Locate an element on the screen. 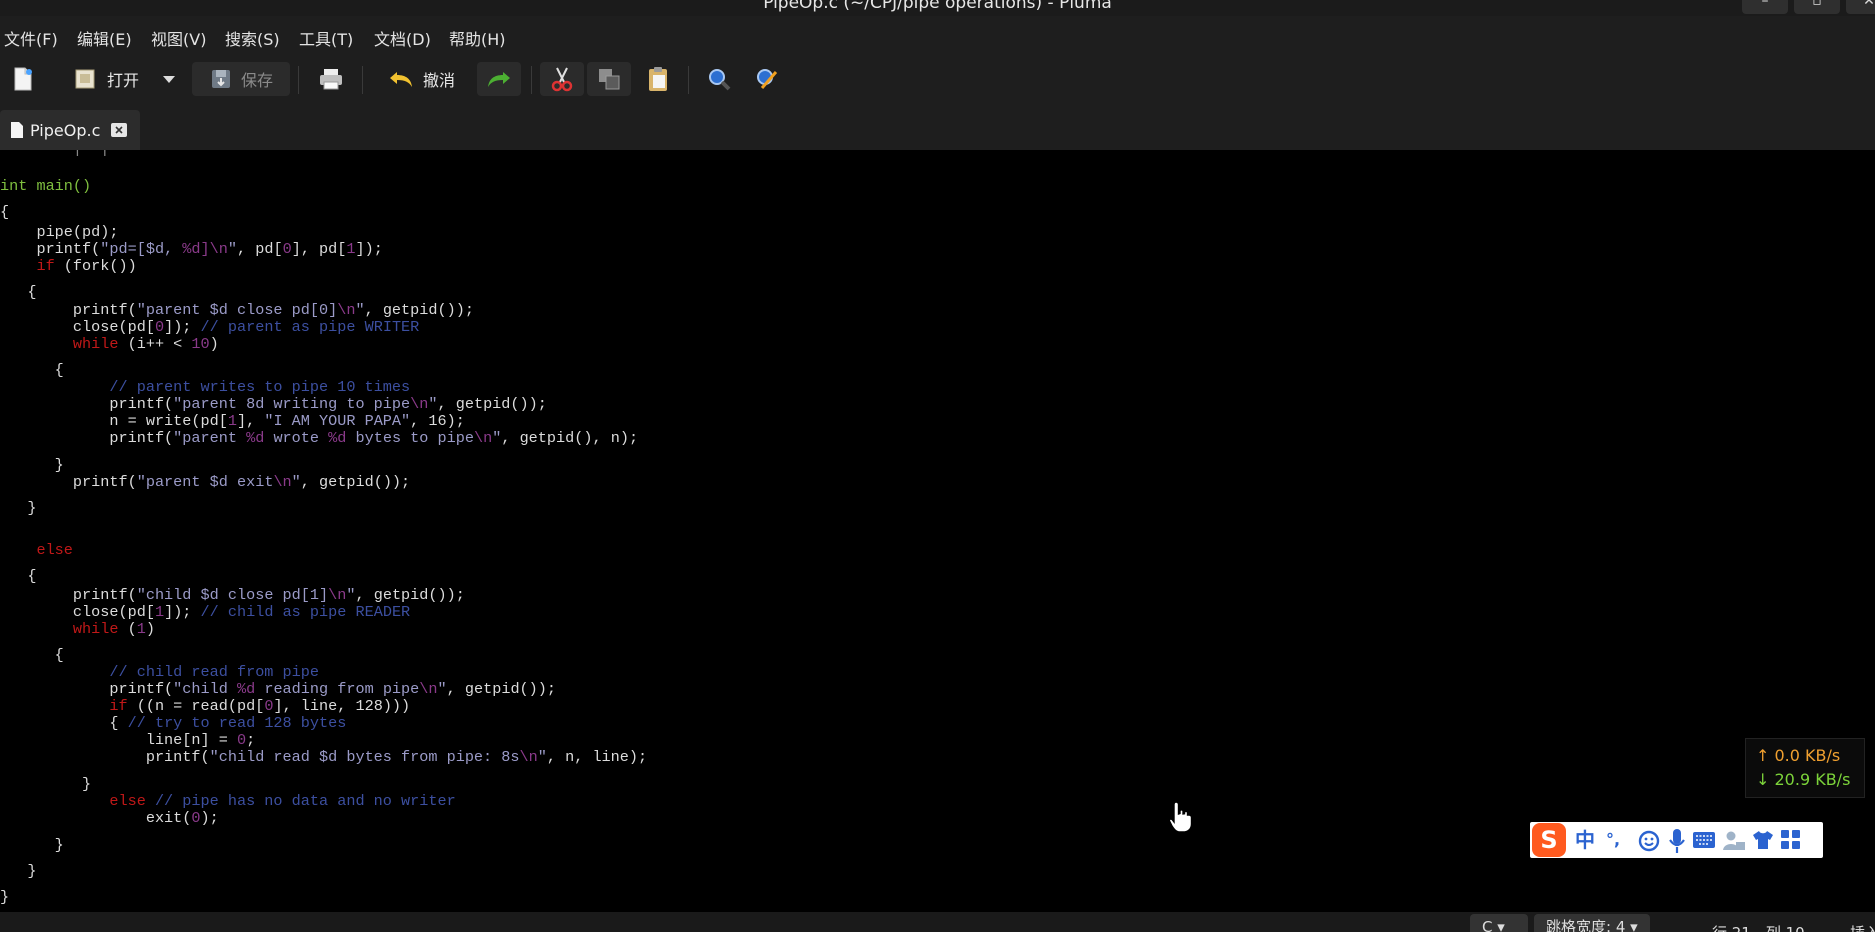 This screenshot has height=932, width=1875. insert-mode: 插入 is located at coordinates (1862, 927).